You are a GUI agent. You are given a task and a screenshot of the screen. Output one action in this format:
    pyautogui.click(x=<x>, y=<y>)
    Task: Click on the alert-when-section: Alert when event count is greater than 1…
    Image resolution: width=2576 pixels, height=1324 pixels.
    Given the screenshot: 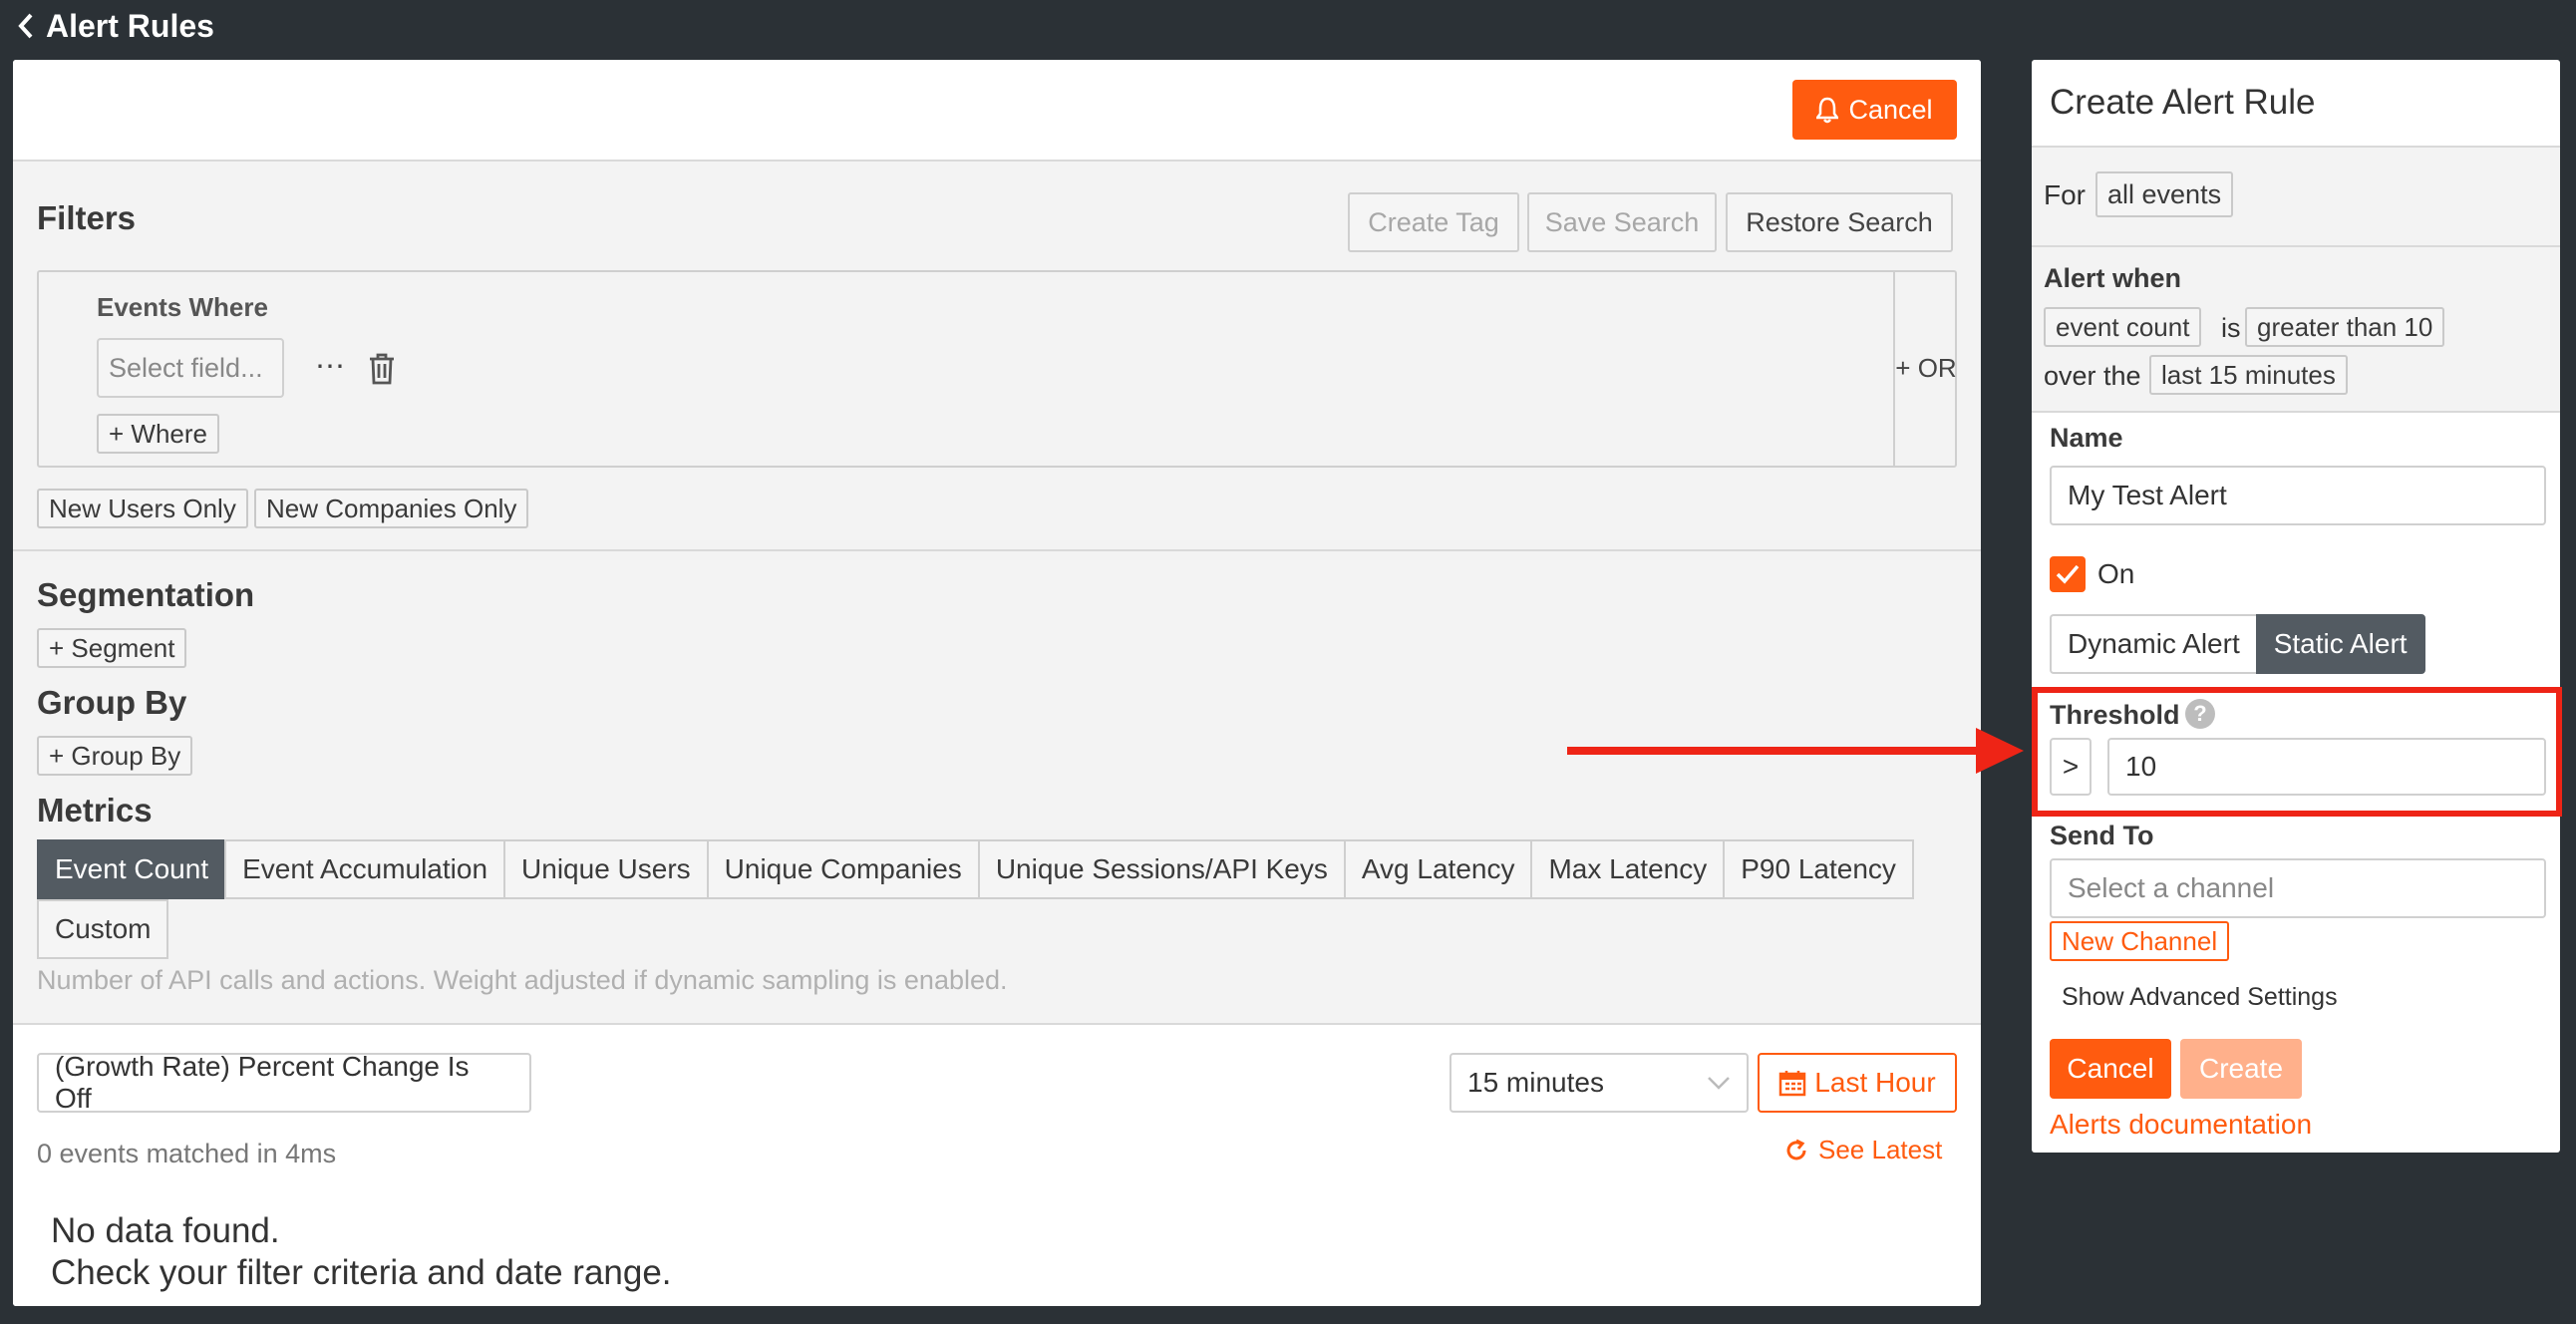 What is the action you would take?
    pyautogui.click(x=2296, y=330)
    